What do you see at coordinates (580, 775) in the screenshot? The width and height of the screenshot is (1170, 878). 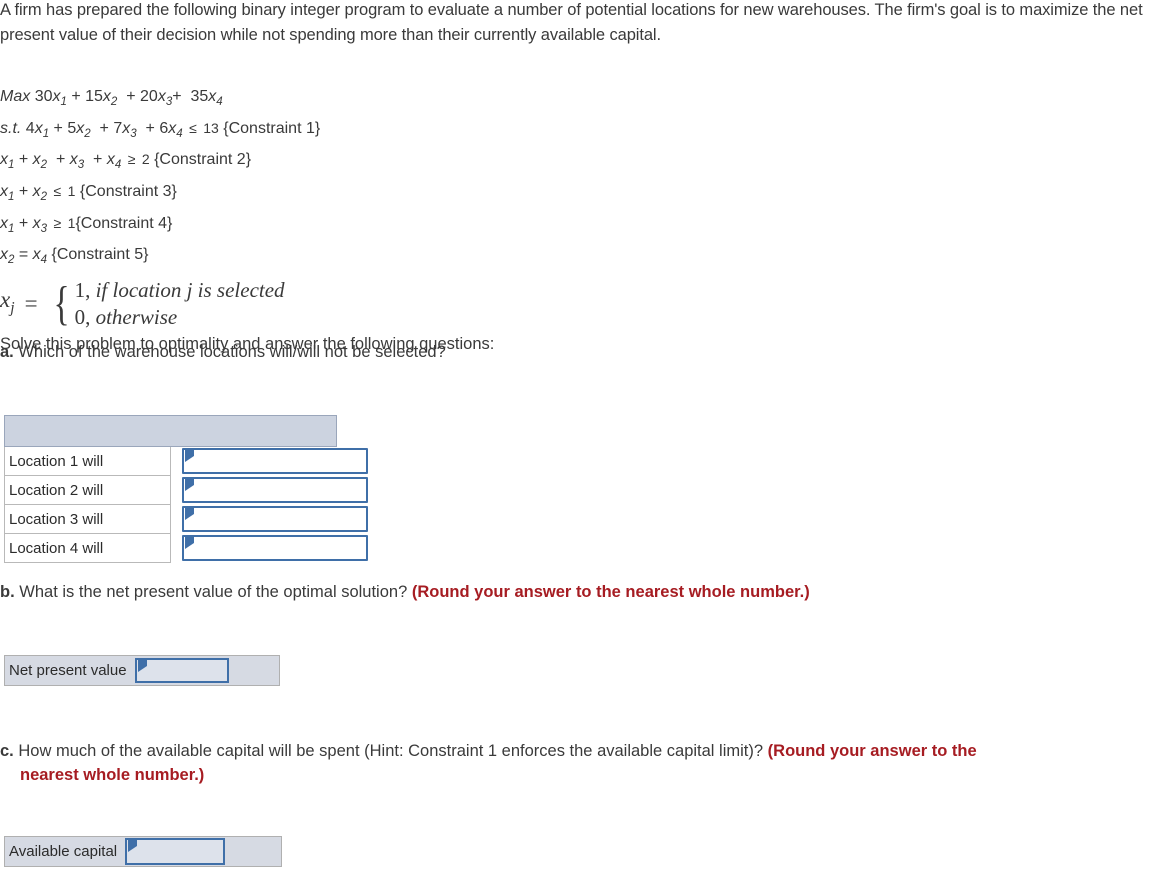 I see `question-c-second-line: nearest whole number.)` at bounding box center [580, 775].